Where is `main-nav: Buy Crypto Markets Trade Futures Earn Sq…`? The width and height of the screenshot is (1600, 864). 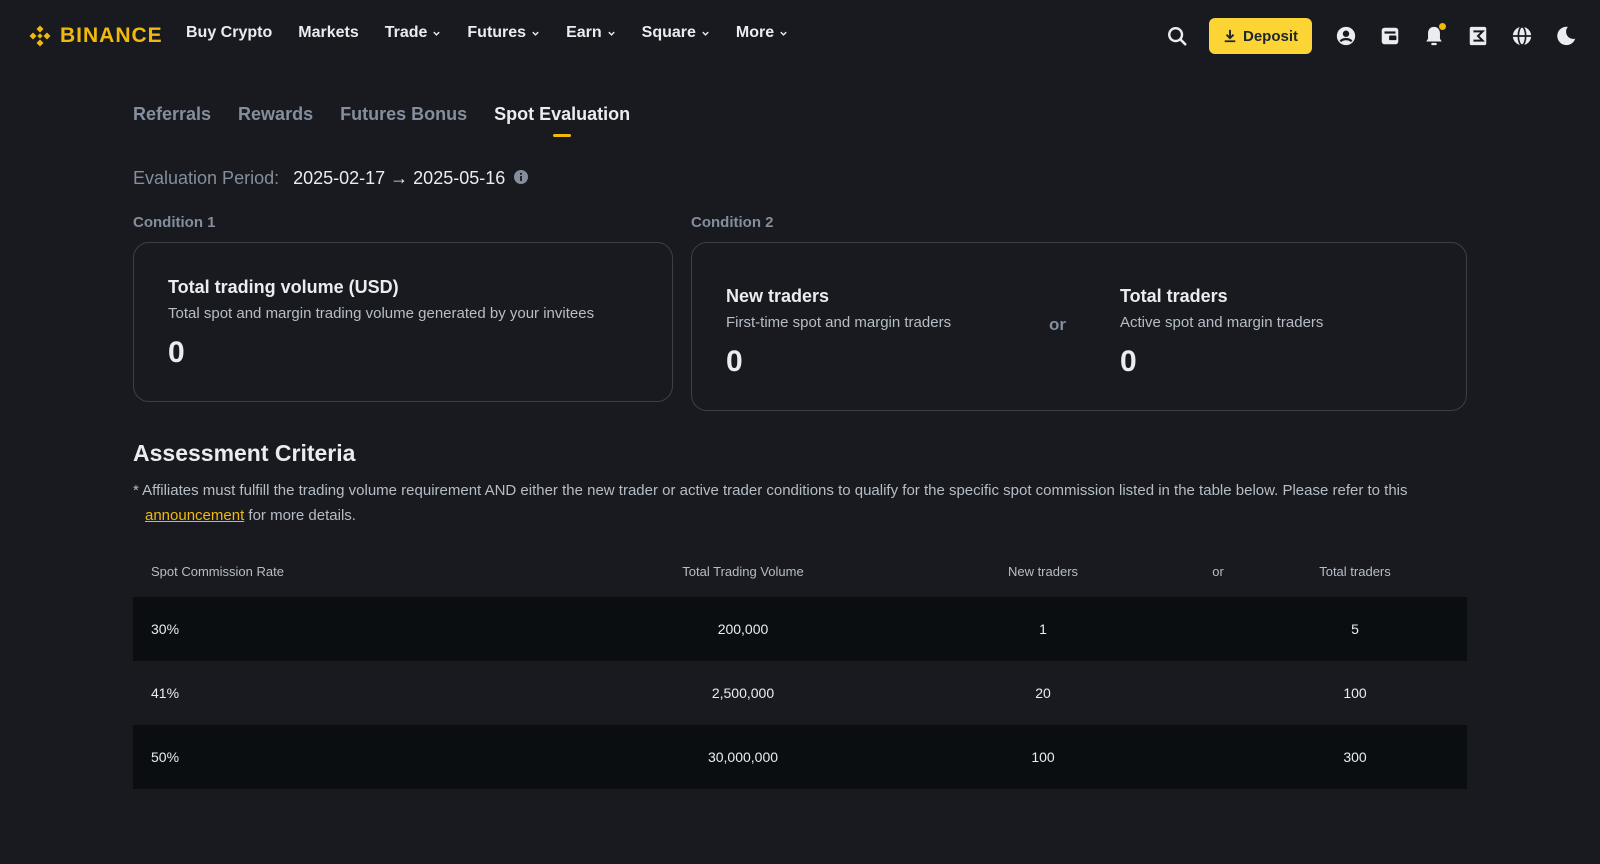 main-nav: Buy Crypto Markets Trade Futures Earn Sq… is located at coordinates (500, 33).